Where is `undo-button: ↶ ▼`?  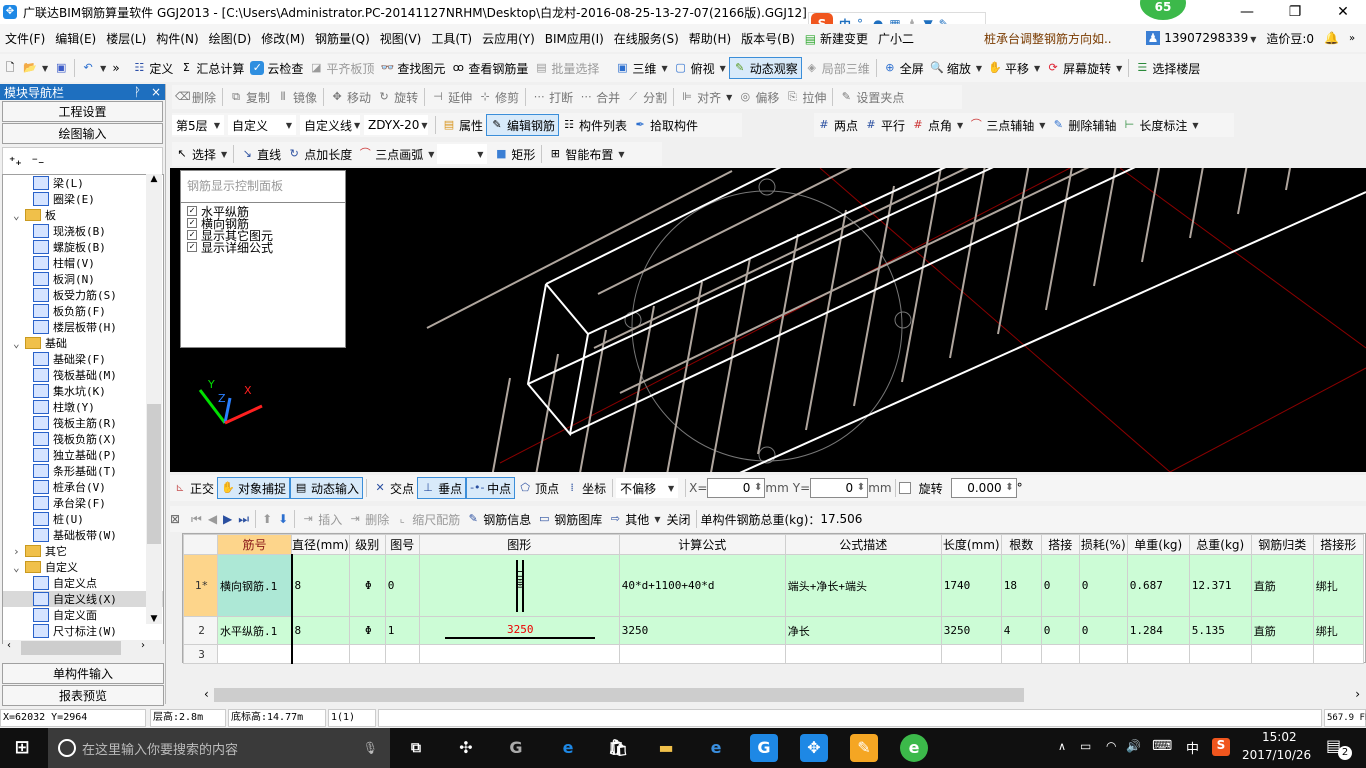
undo-button: ↶ ▼ is located at coordinates (93, 68).